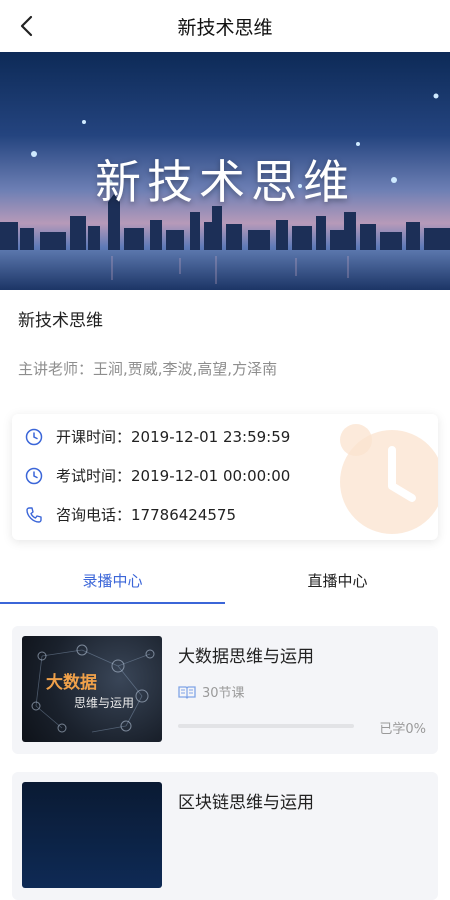 This screenshot has width=450, height=900. Describe the element at coordinates (92, 835) in the screenshot. I see `course-thumbnail` at that location.